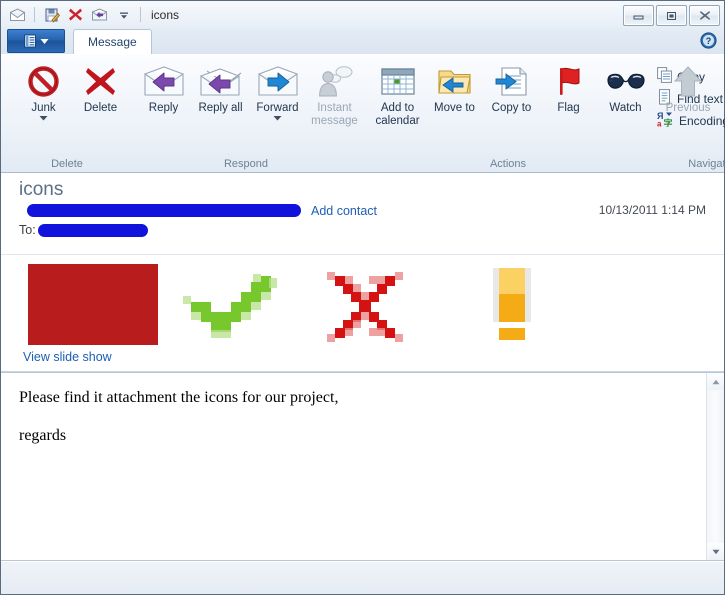 The height and width of the screenshot is (595, 725). What do you see at coordinates (454, 108) in the screenshot?
I see `move-to-label: Move to` at bounding box center [454, 108].